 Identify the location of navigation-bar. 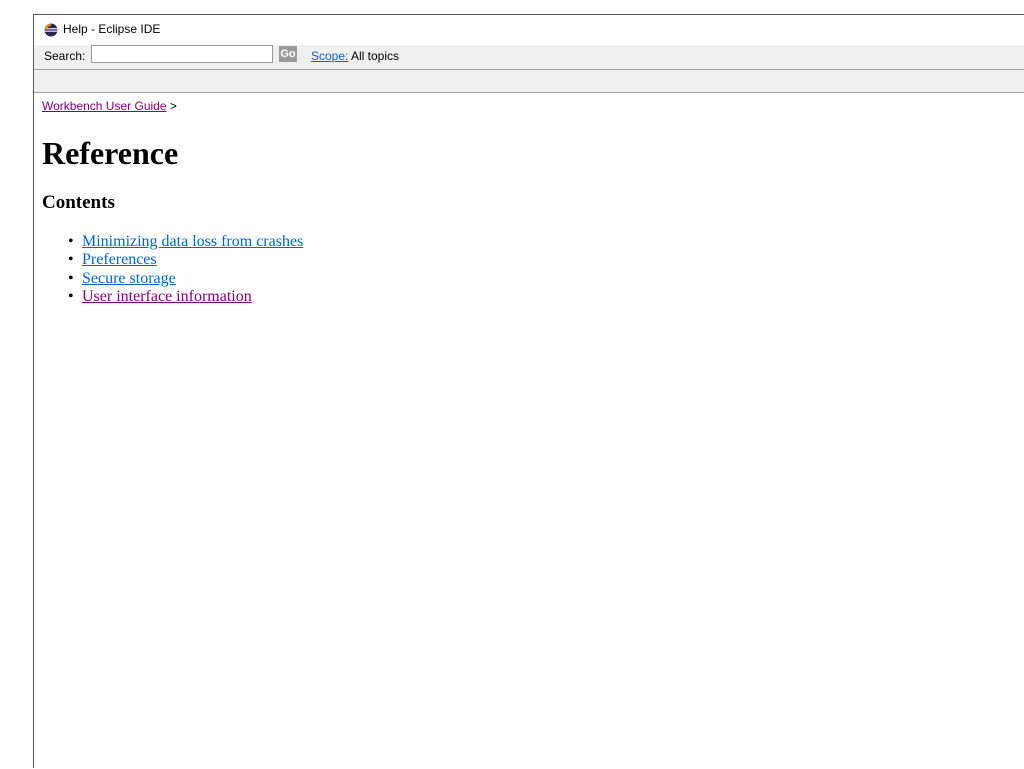
(529, 81).